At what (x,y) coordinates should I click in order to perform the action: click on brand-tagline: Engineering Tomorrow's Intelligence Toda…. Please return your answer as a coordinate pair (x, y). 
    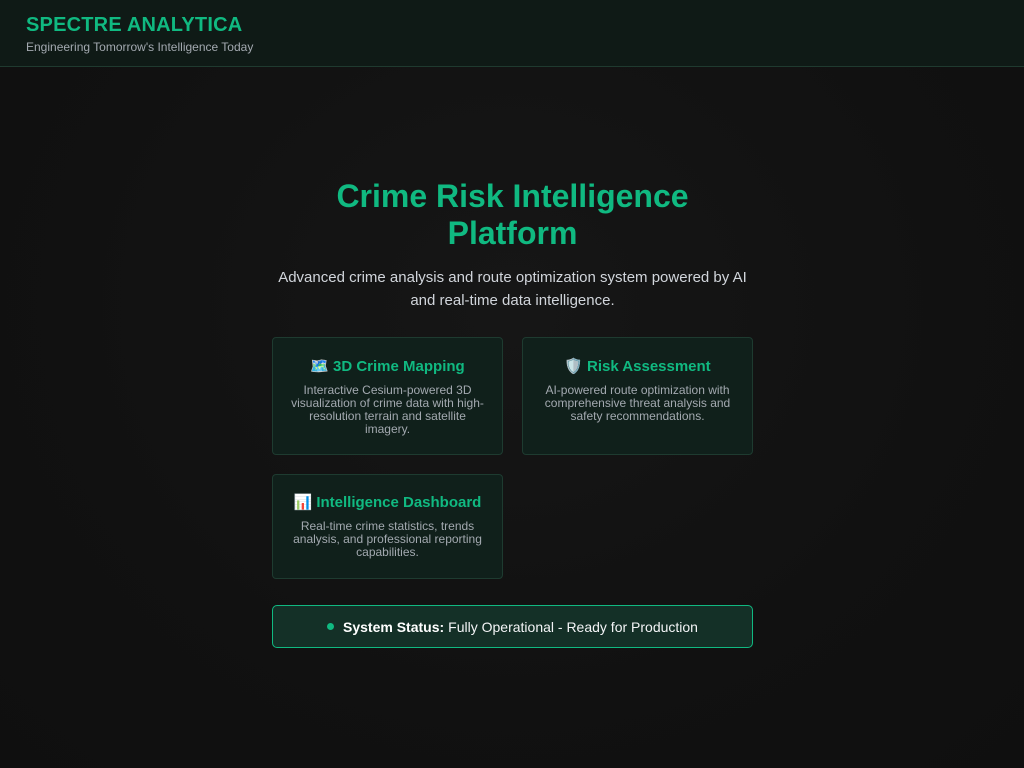
    Looking at the image, I should click on (140, 47).